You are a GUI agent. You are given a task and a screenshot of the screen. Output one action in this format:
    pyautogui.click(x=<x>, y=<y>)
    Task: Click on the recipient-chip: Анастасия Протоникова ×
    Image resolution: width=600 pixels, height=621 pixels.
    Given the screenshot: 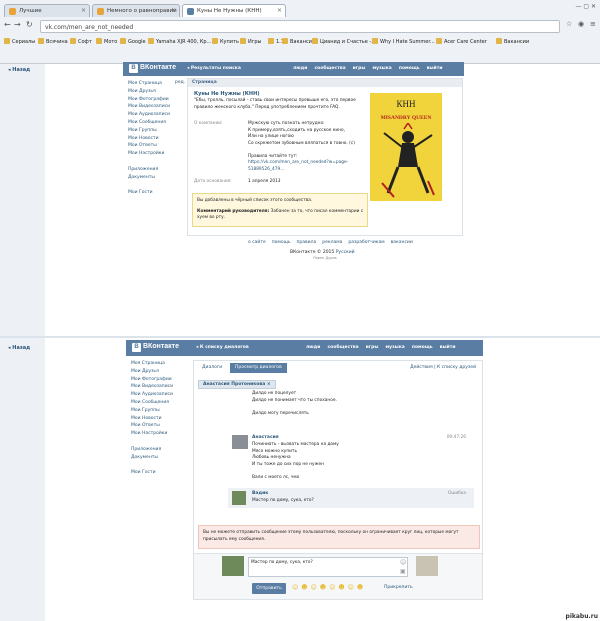 What is the action you would take?
    pyautogui.click(x=237, y=384)
    